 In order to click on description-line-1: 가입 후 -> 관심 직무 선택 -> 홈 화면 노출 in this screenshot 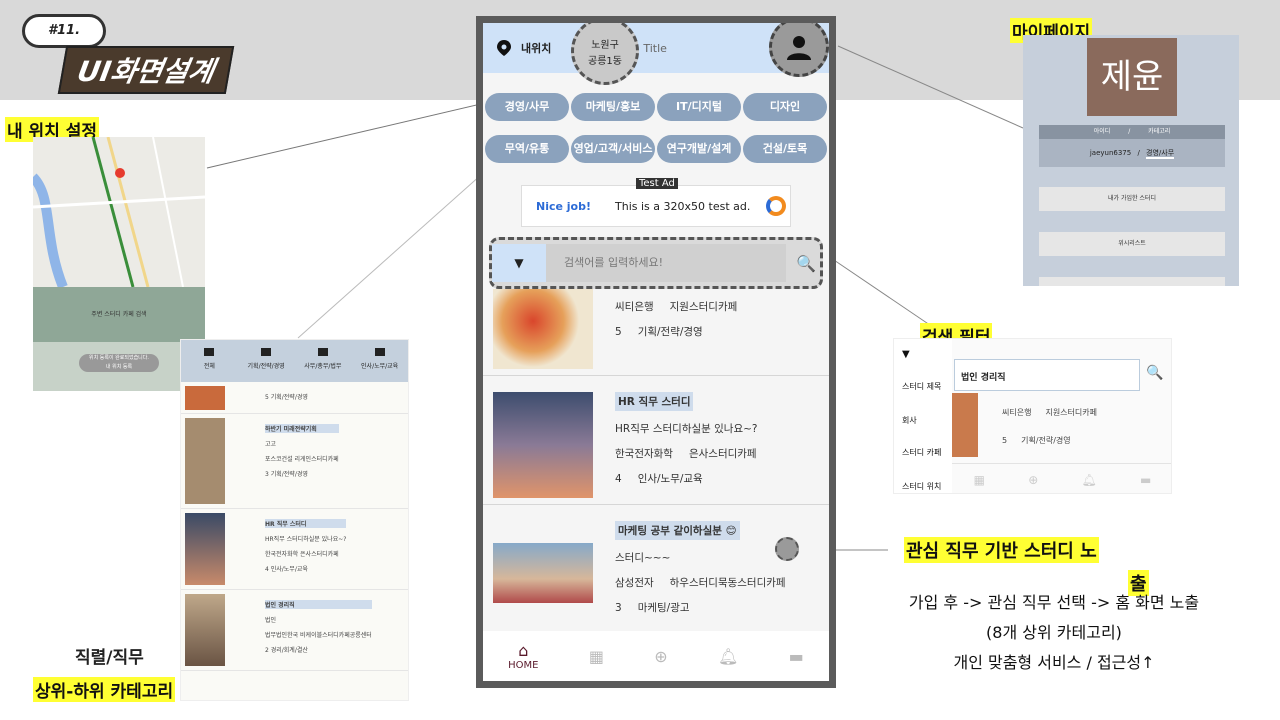, I will do `click(1054, 602)`.